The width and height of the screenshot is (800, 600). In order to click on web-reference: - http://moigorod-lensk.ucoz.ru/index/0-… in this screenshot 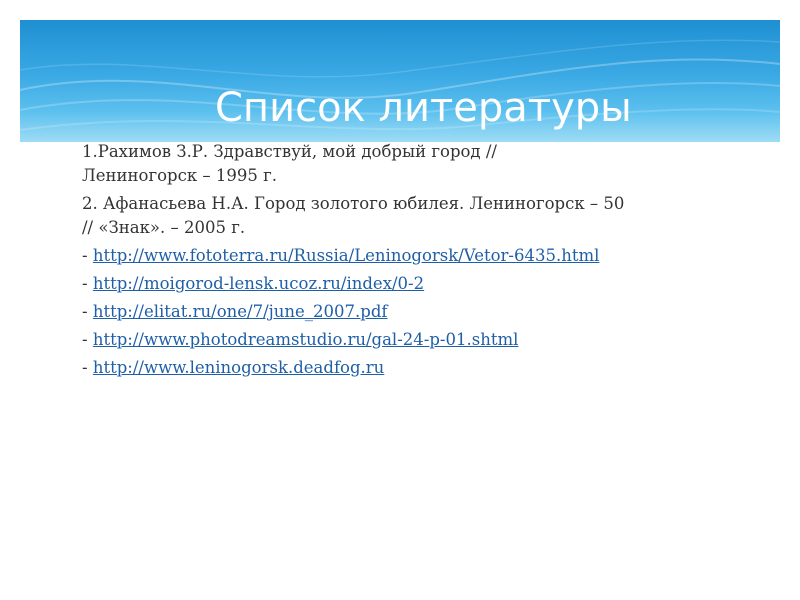, I will do `click(412, 284)`.